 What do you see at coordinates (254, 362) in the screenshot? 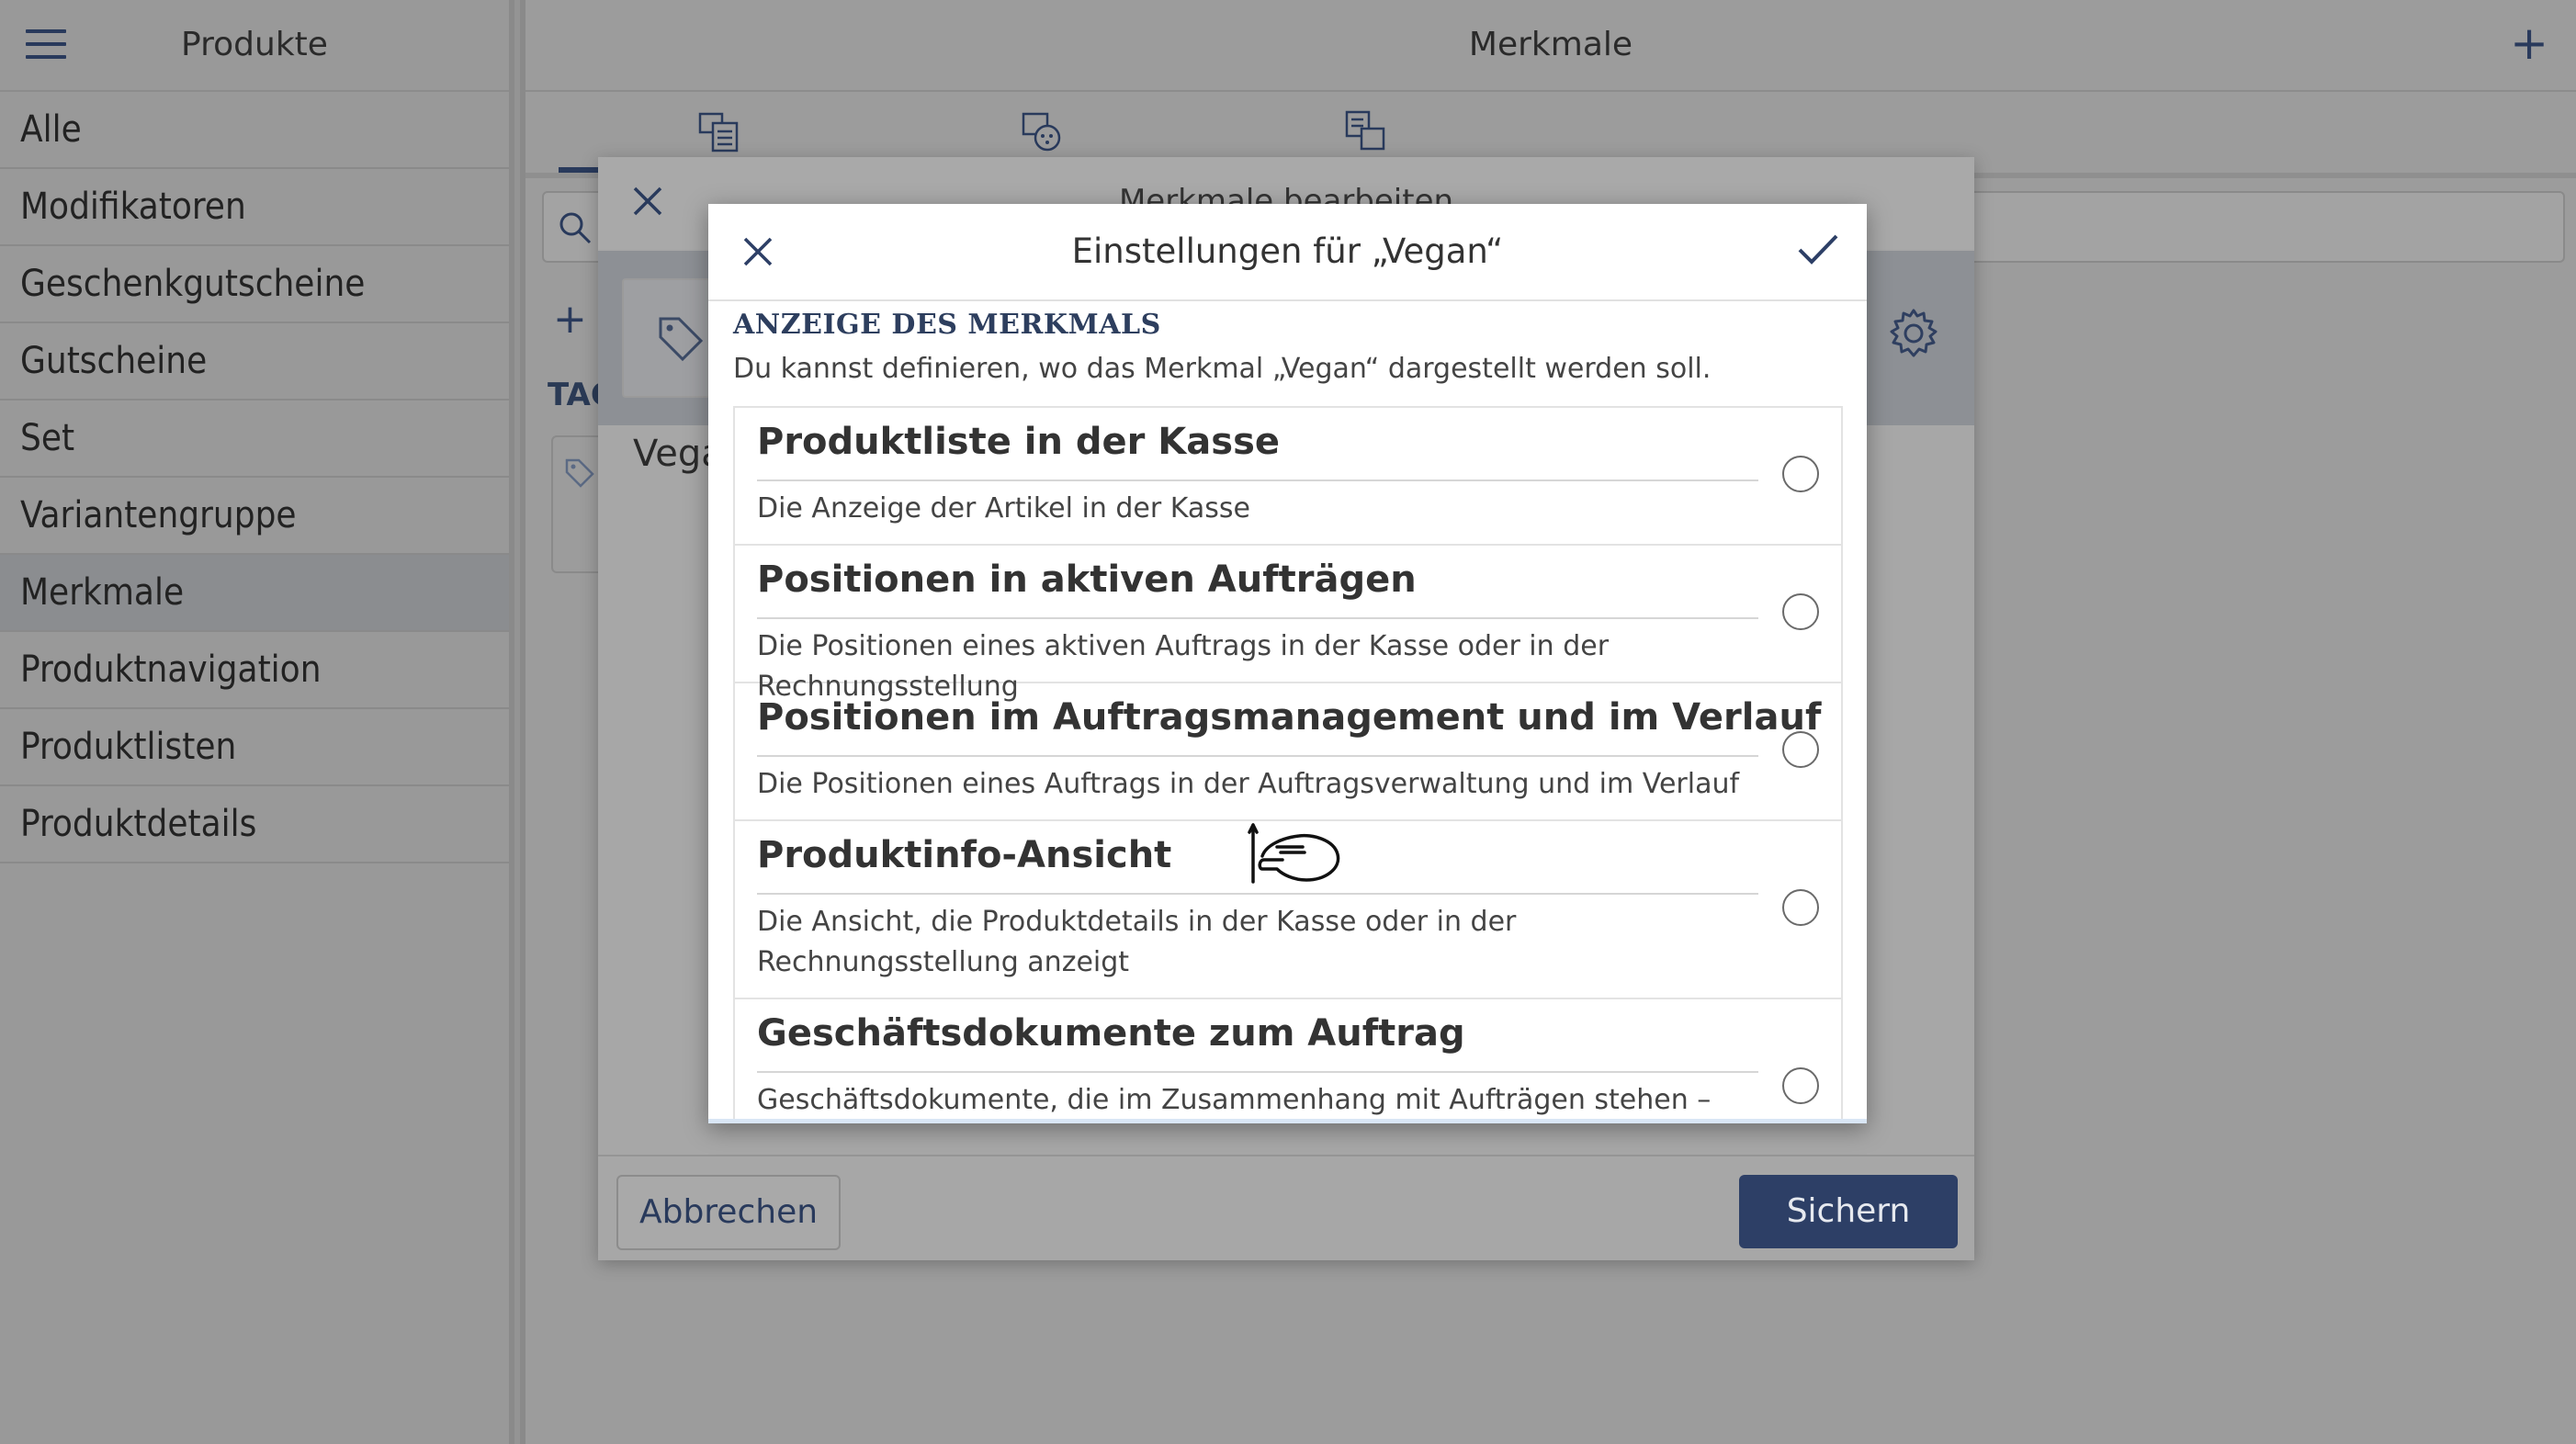
I see `sidebar-item-gutscheine: Gutscheine` at bounding box center [254, 362].